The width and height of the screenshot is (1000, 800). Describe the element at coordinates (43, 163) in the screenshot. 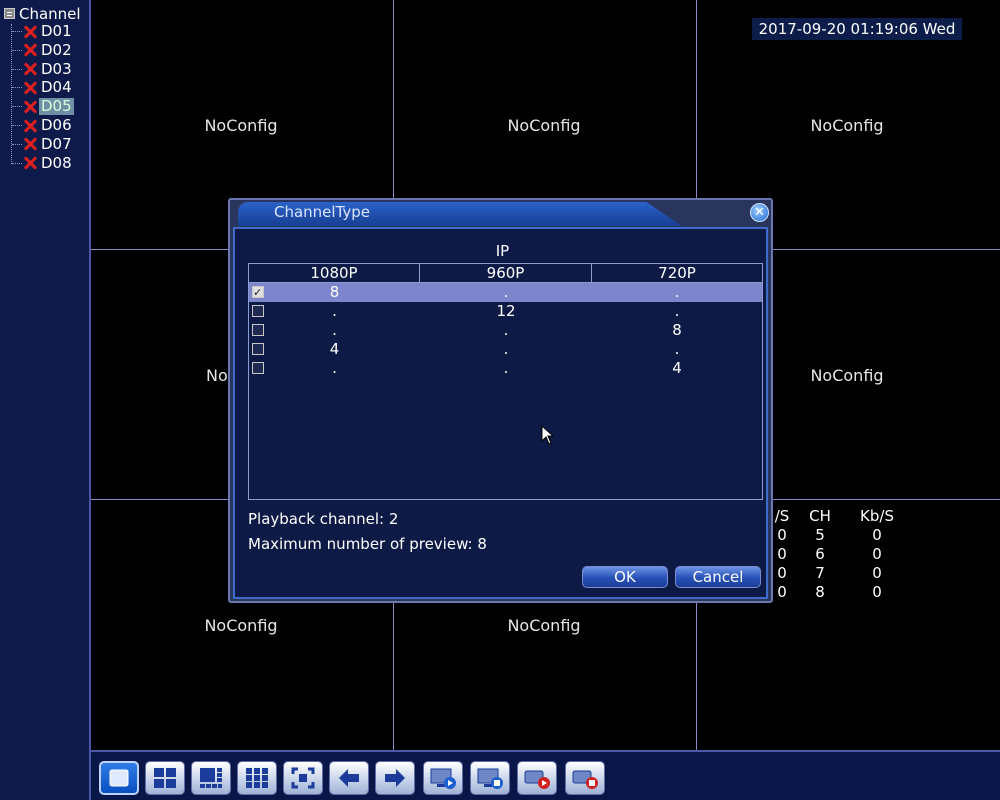

I see `channel-item-d08: D08` at that location.